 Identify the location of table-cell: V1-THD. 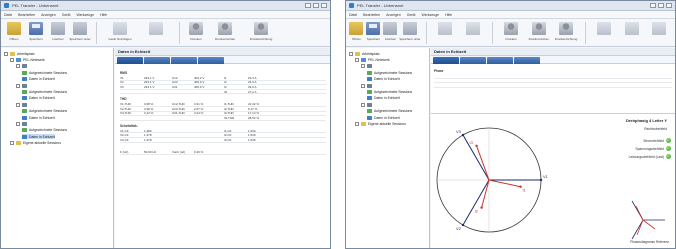
(125, 104).